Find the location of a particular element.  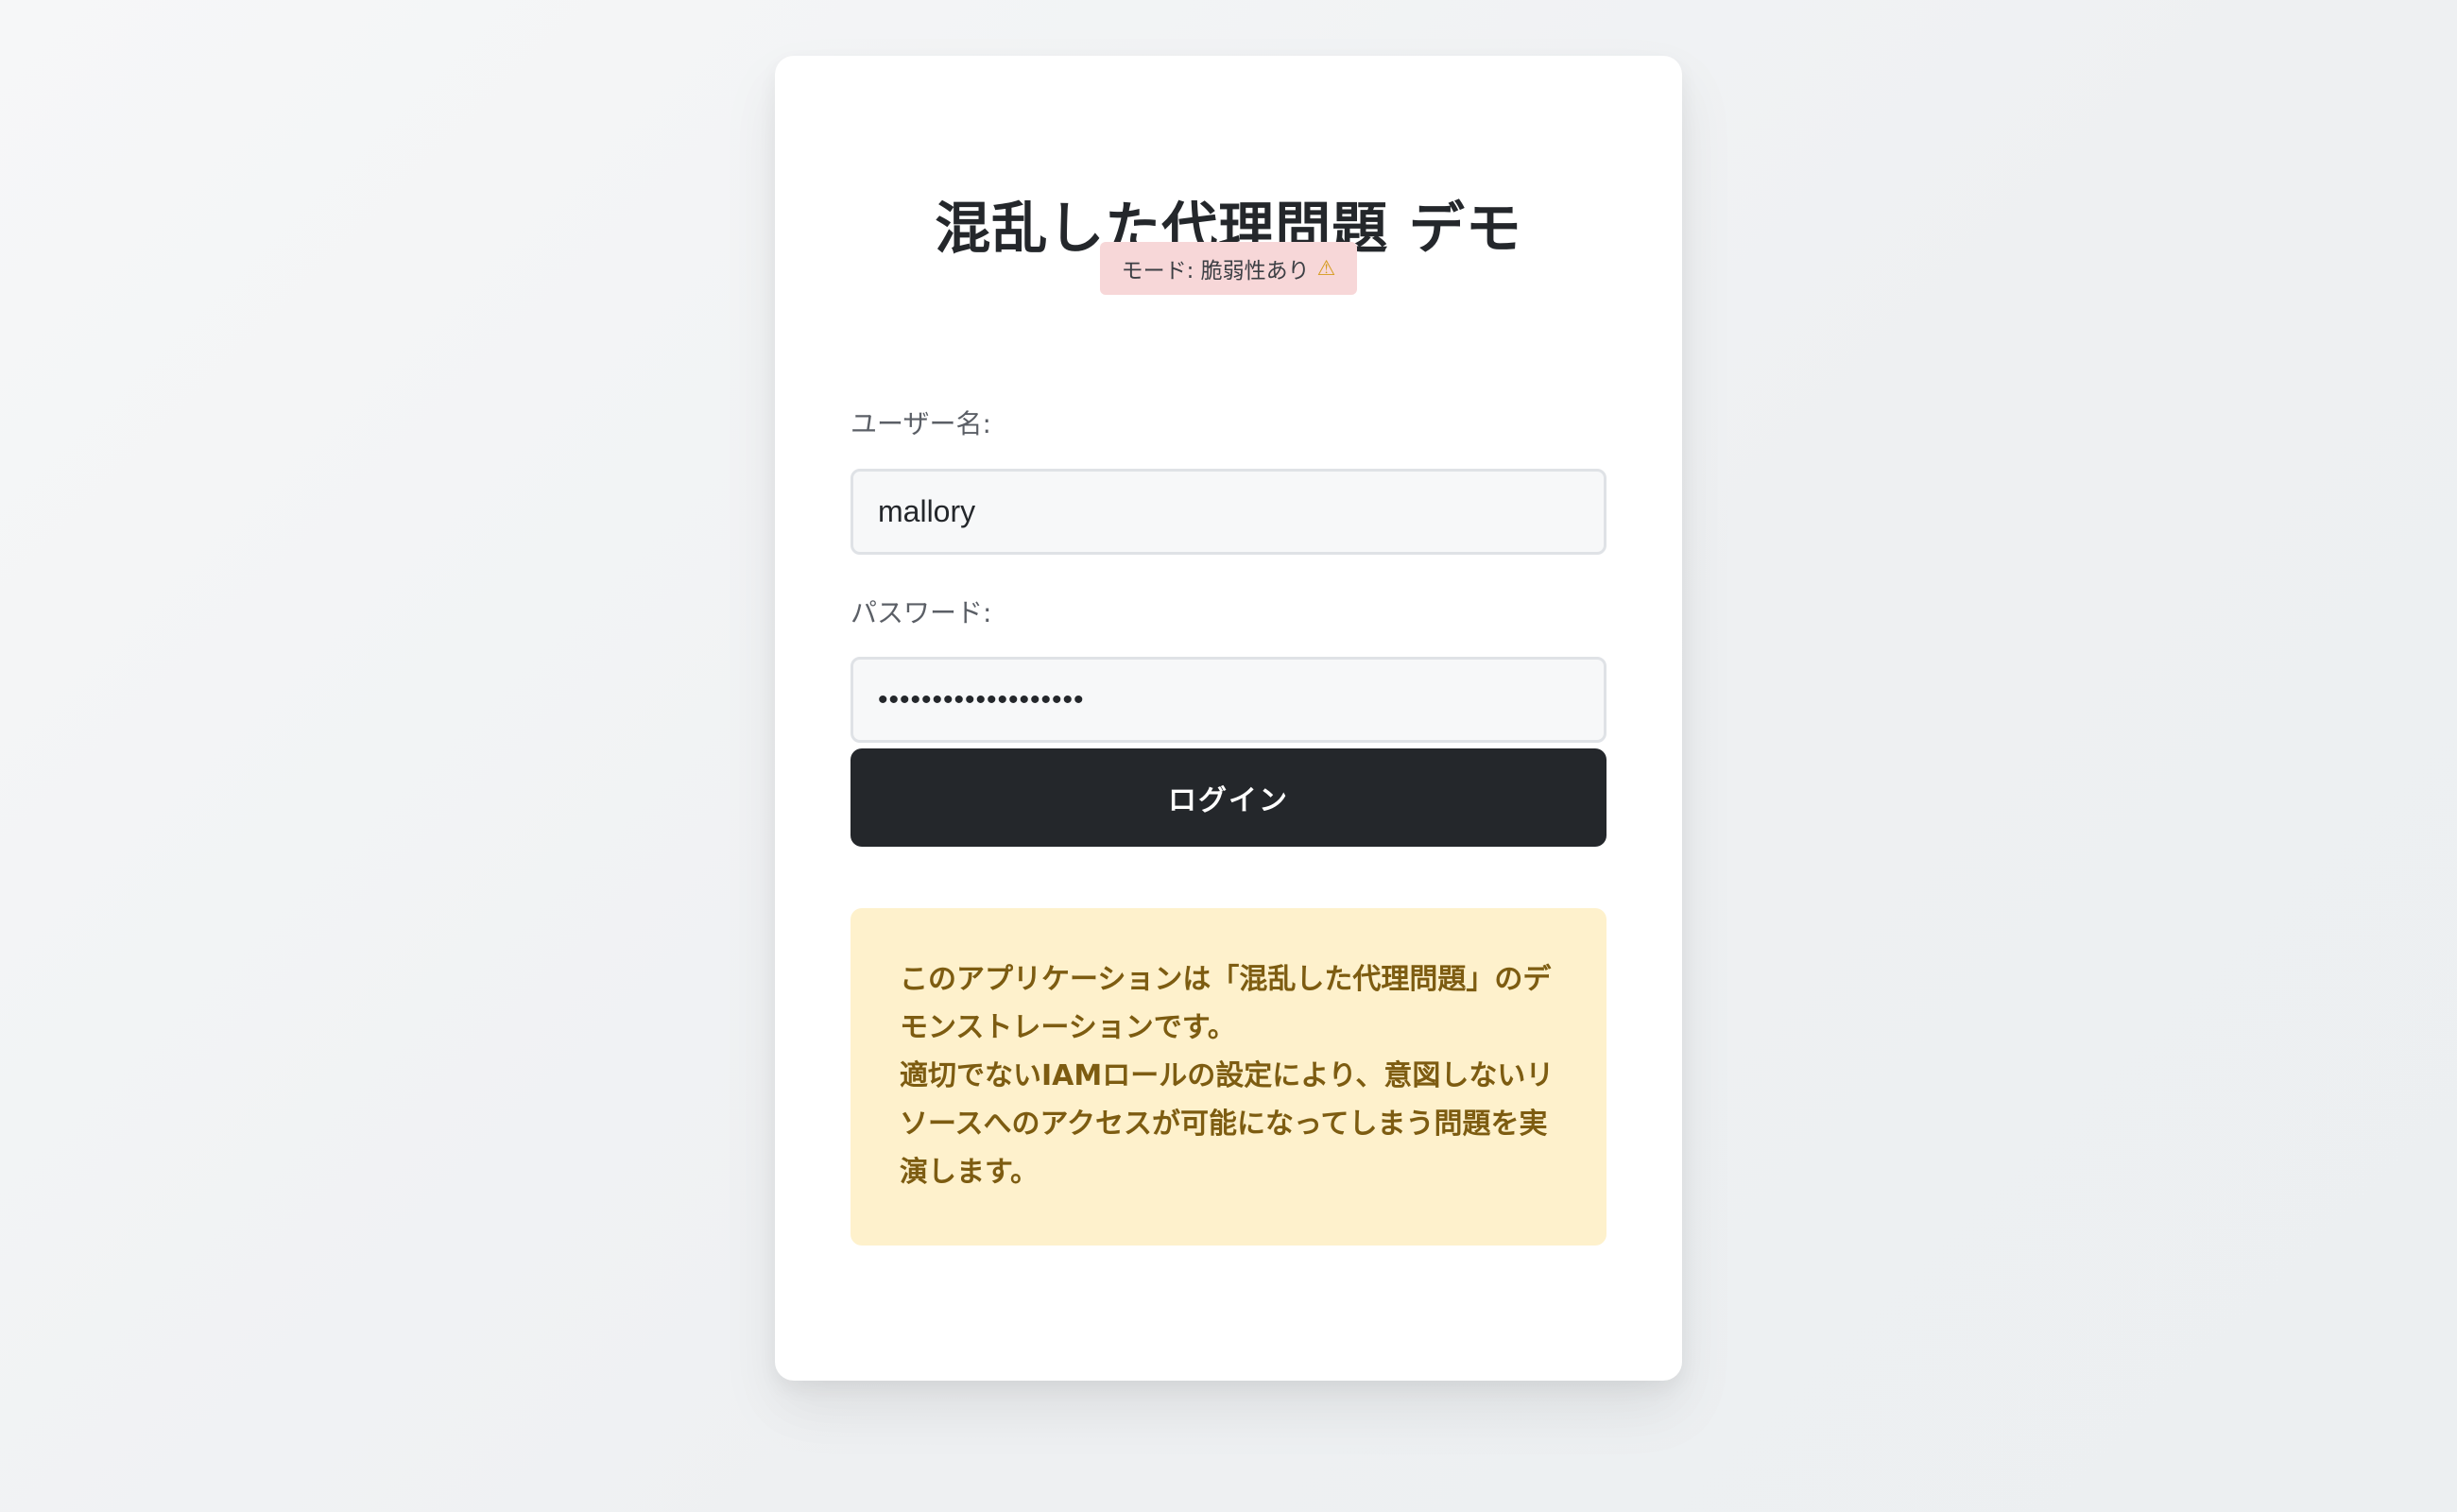

password-label: パスワード: is located at coordinates (921, 612).